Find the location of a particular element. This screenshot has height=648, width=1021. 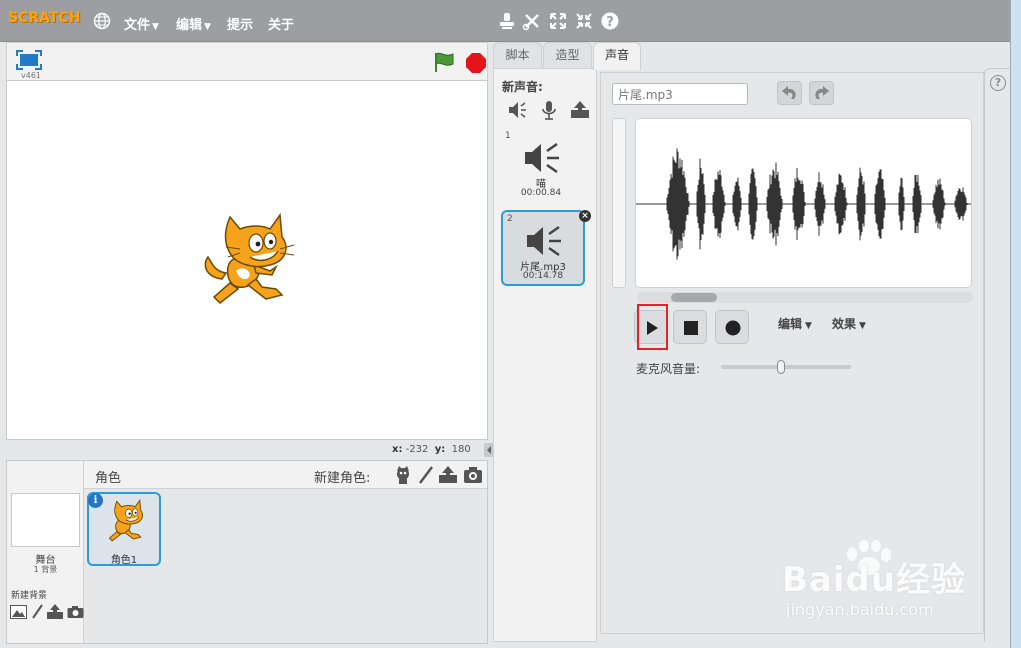

sound-index: 2 is located at coordinates (510, 219).